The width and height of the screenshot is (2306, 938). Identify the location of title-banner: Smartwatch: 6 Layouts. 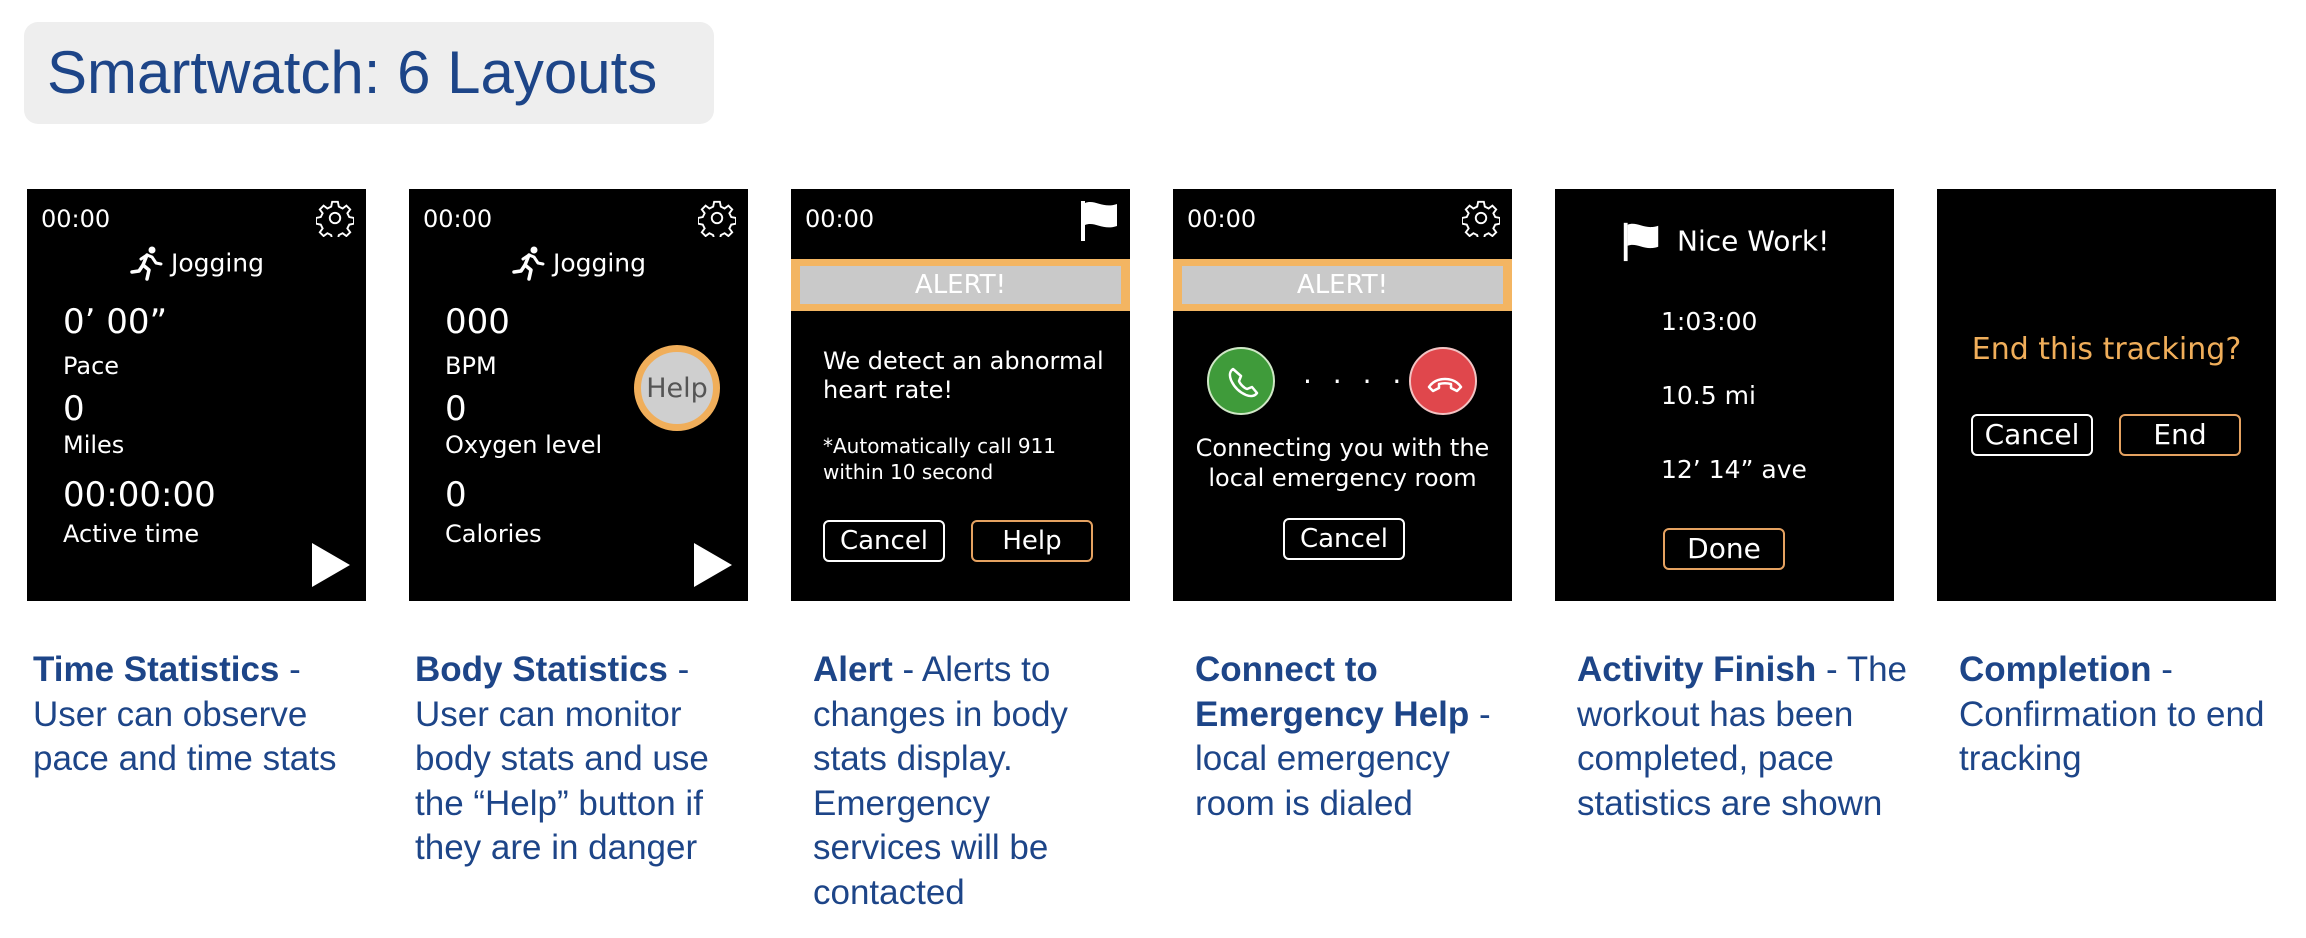
(369, 73).